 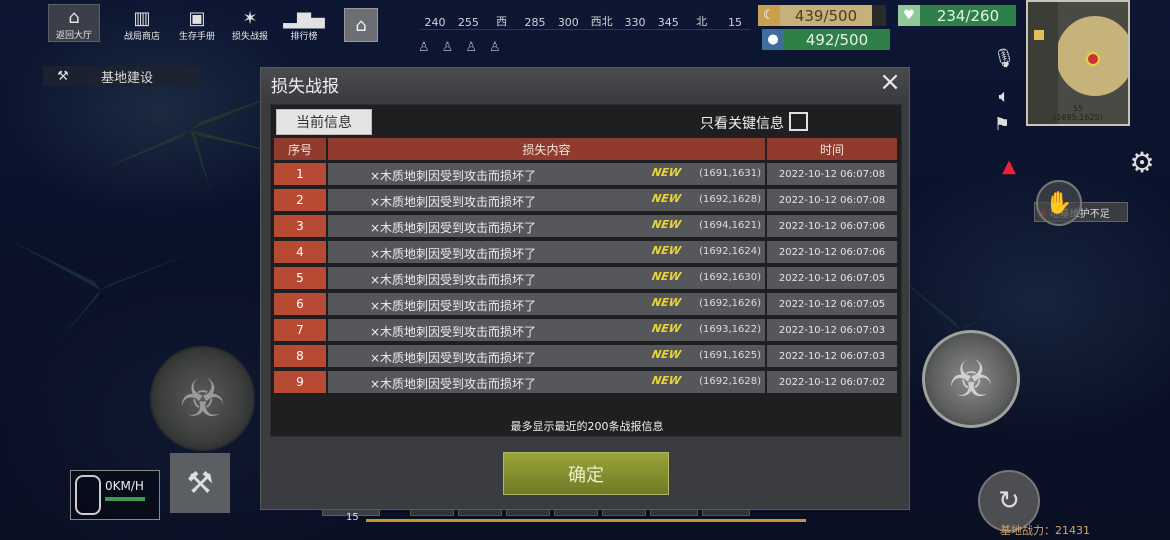 I want to click on column-header-content: 损失内容, so click(x=546, y=149).